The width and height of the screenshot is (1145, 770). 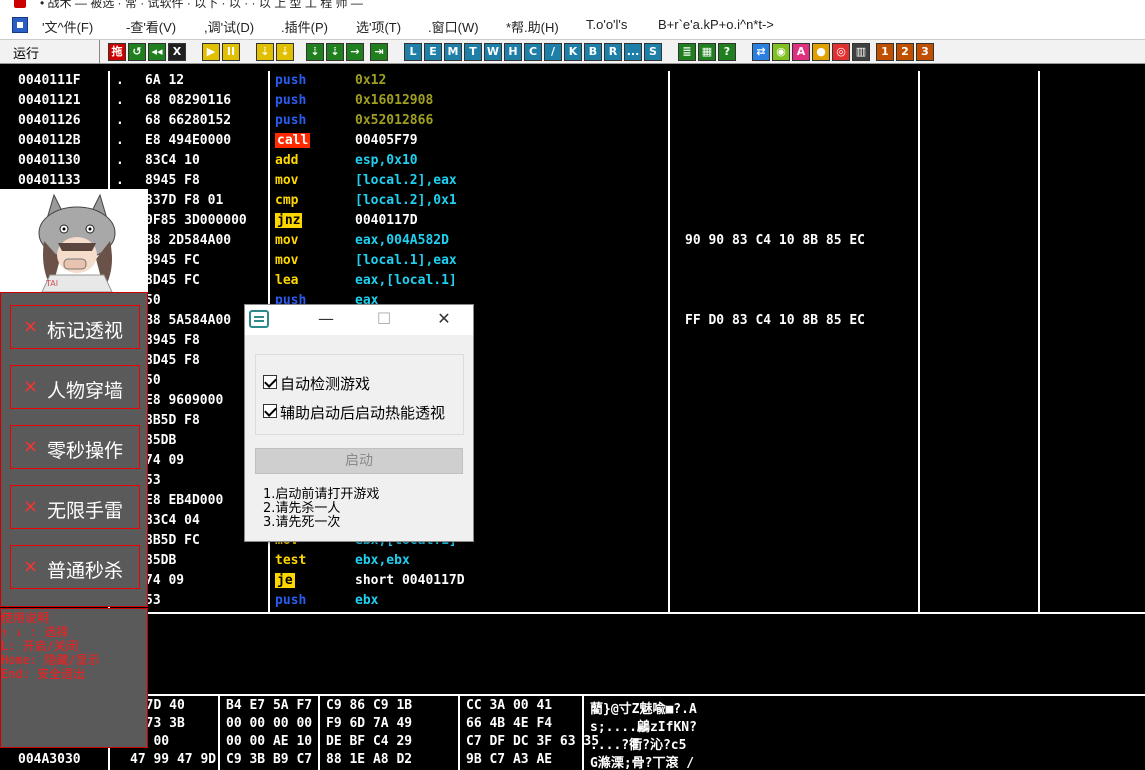 I want to click on disasm-row: B8 5A584A00 FF D0 83 C4 10 8B 85 EC, so click(x=572, y=321).